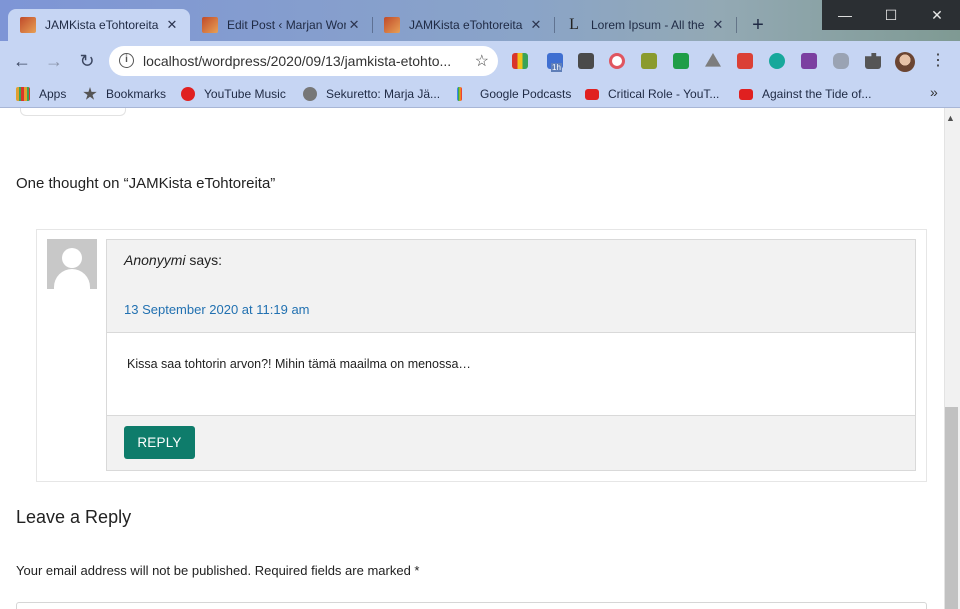  I want to click on m-extension-icon, so click(777, 61).